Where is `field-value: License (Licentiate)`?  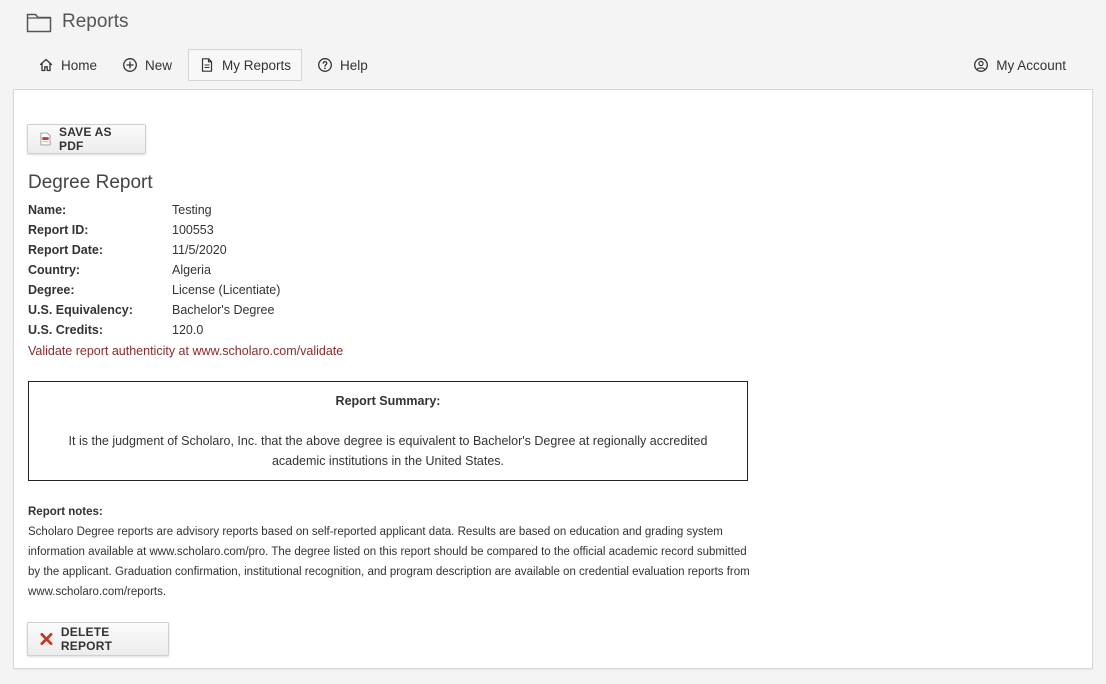 field-value: License (Licentiate) is located at coordinates (226, 290).